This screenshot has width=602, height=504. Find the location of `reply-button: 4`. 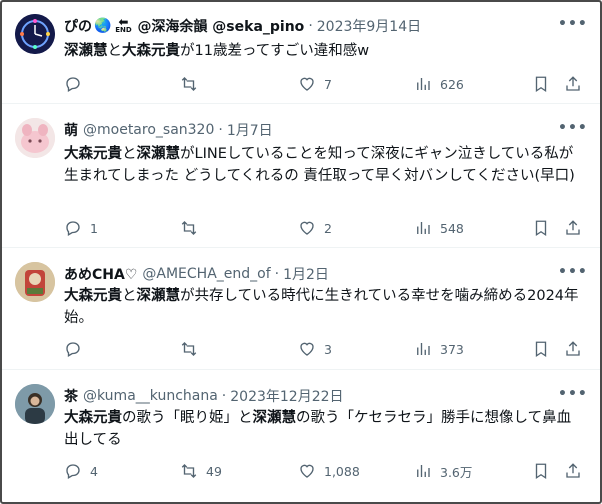

reply-button: 4 is located at coordinates (81, 471).